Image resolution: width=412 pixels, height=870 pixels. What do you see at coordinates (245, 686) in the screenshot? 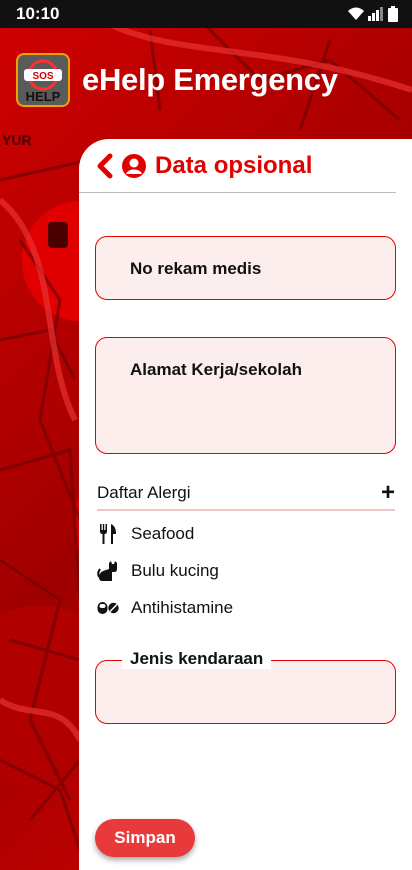
I see `vehicle-type-field: Jenis kendaraan` at bounding box center [245, 686].